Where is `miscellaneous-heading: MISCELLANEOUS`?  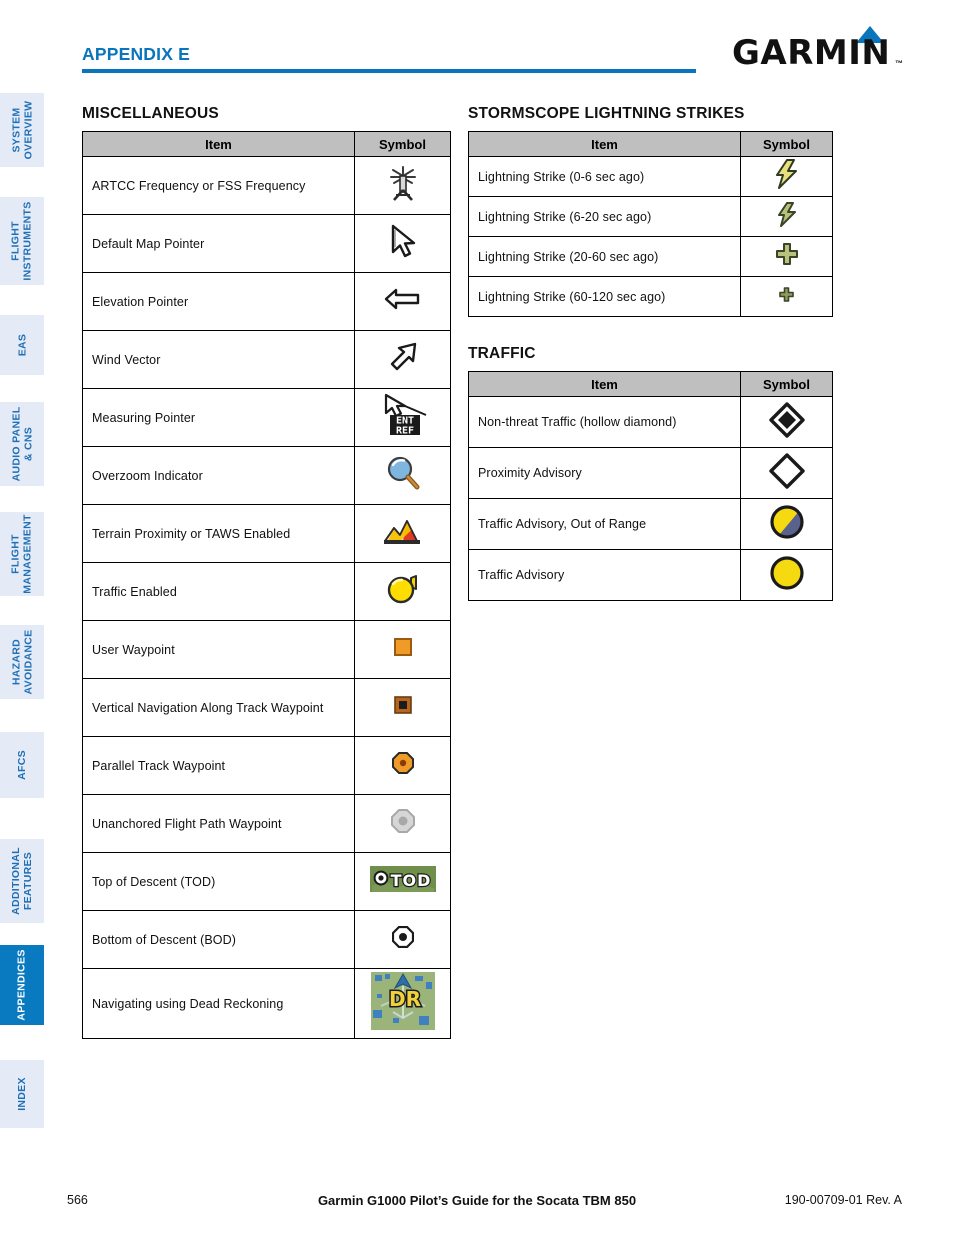
miscellaneous-heading: MISCELLANEOUS is located at coordinates (150, 113).